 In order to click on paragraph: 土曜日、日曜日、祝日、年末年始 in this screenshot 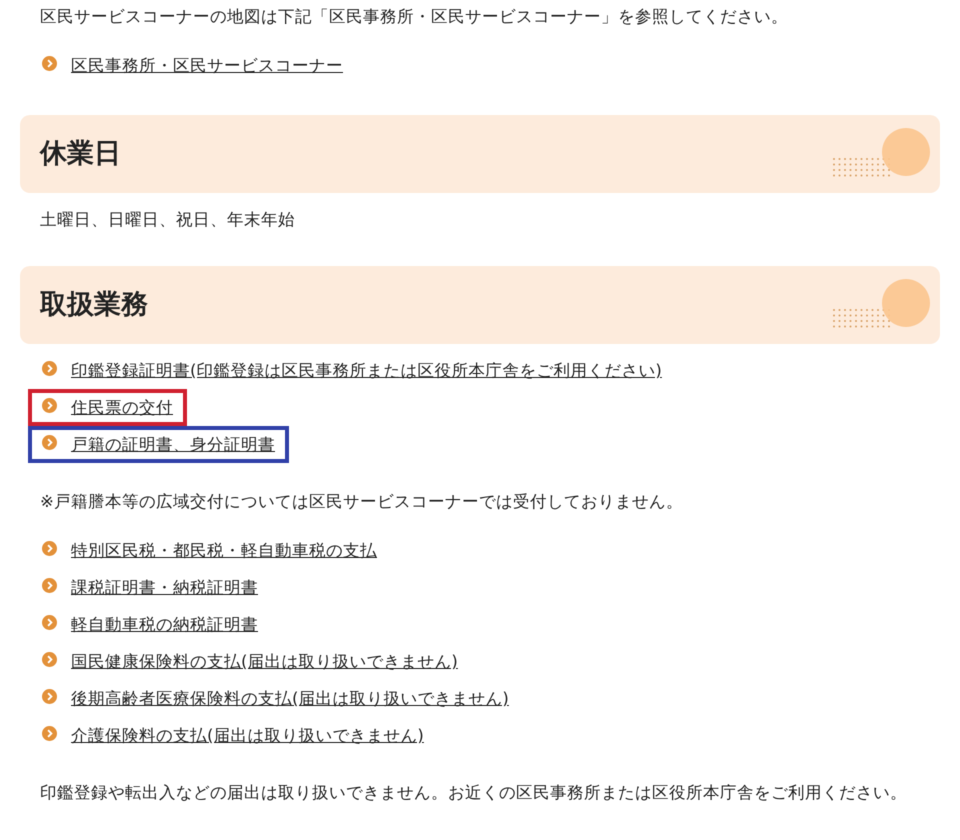, I will do `click(168, 220)`.